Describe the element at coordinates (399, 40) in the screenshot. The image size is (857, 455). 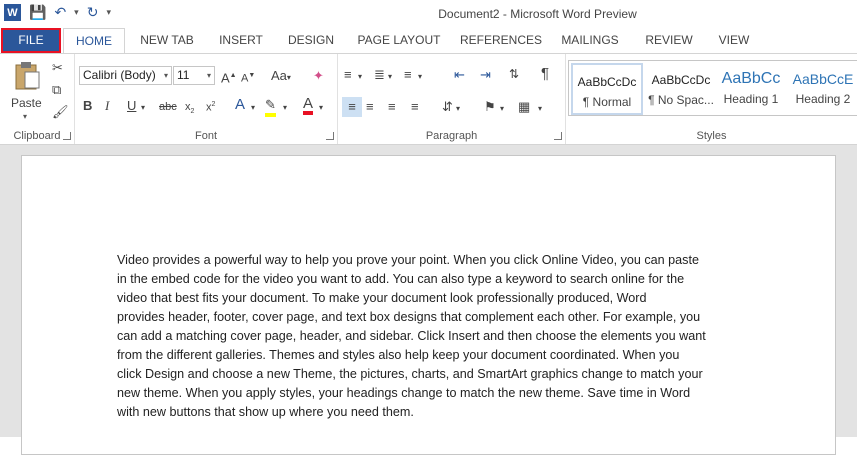
I see `tab-page-layout: PAGE LAYOUT` at that location.